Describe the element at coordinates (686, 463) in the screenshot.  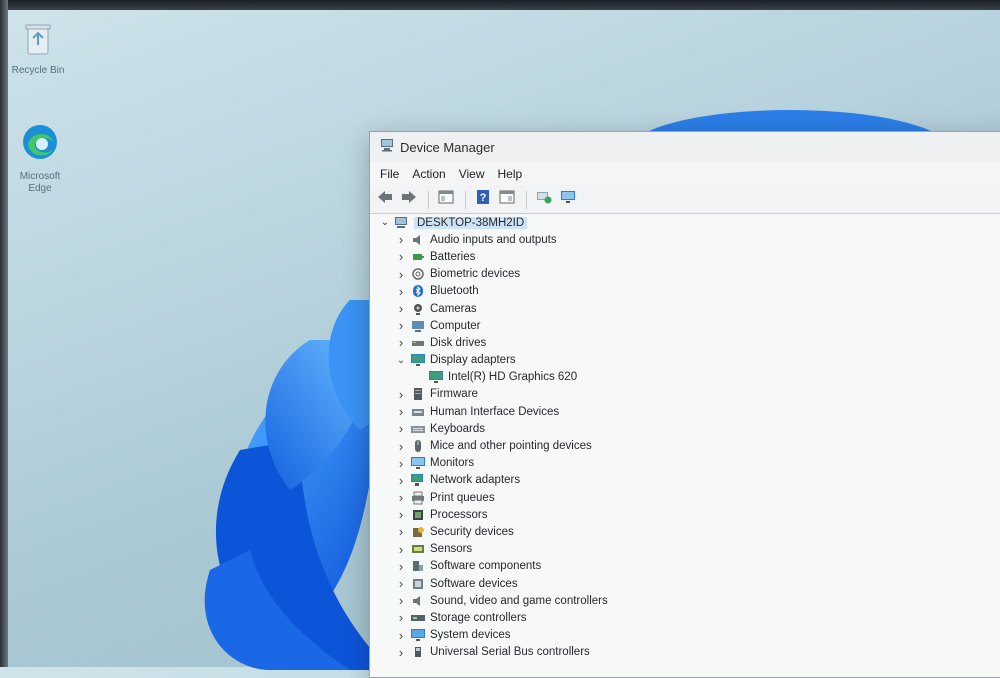
I see `tree-category-monitors: › Monitors` at that location.